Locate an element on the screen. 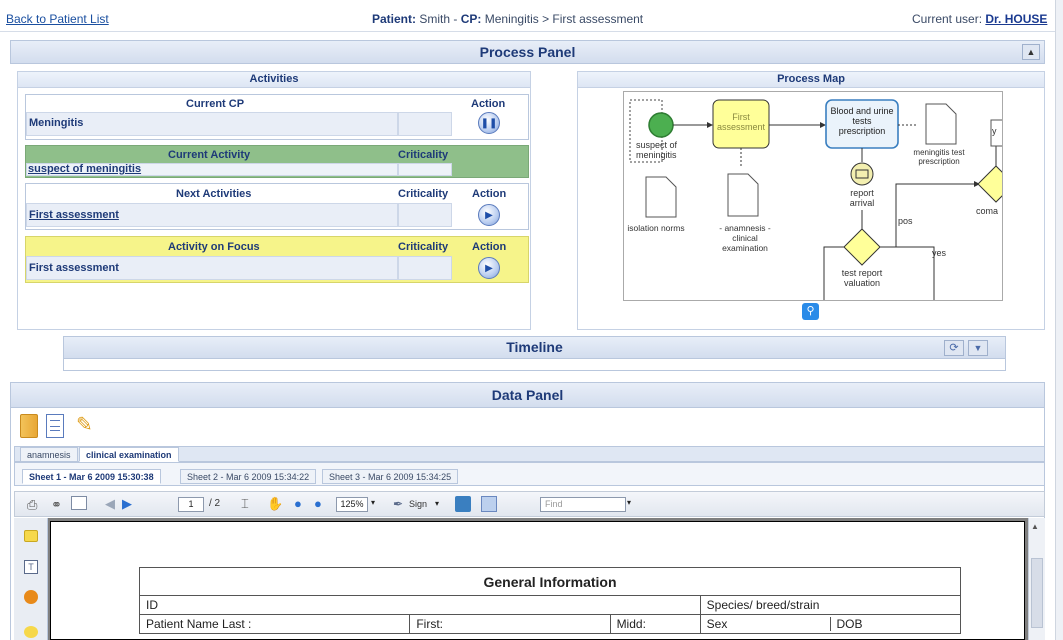 The height and width of the screenshot is (640, 1063). binoculars-icon: ⚭ is located at coordinates (56, 505).